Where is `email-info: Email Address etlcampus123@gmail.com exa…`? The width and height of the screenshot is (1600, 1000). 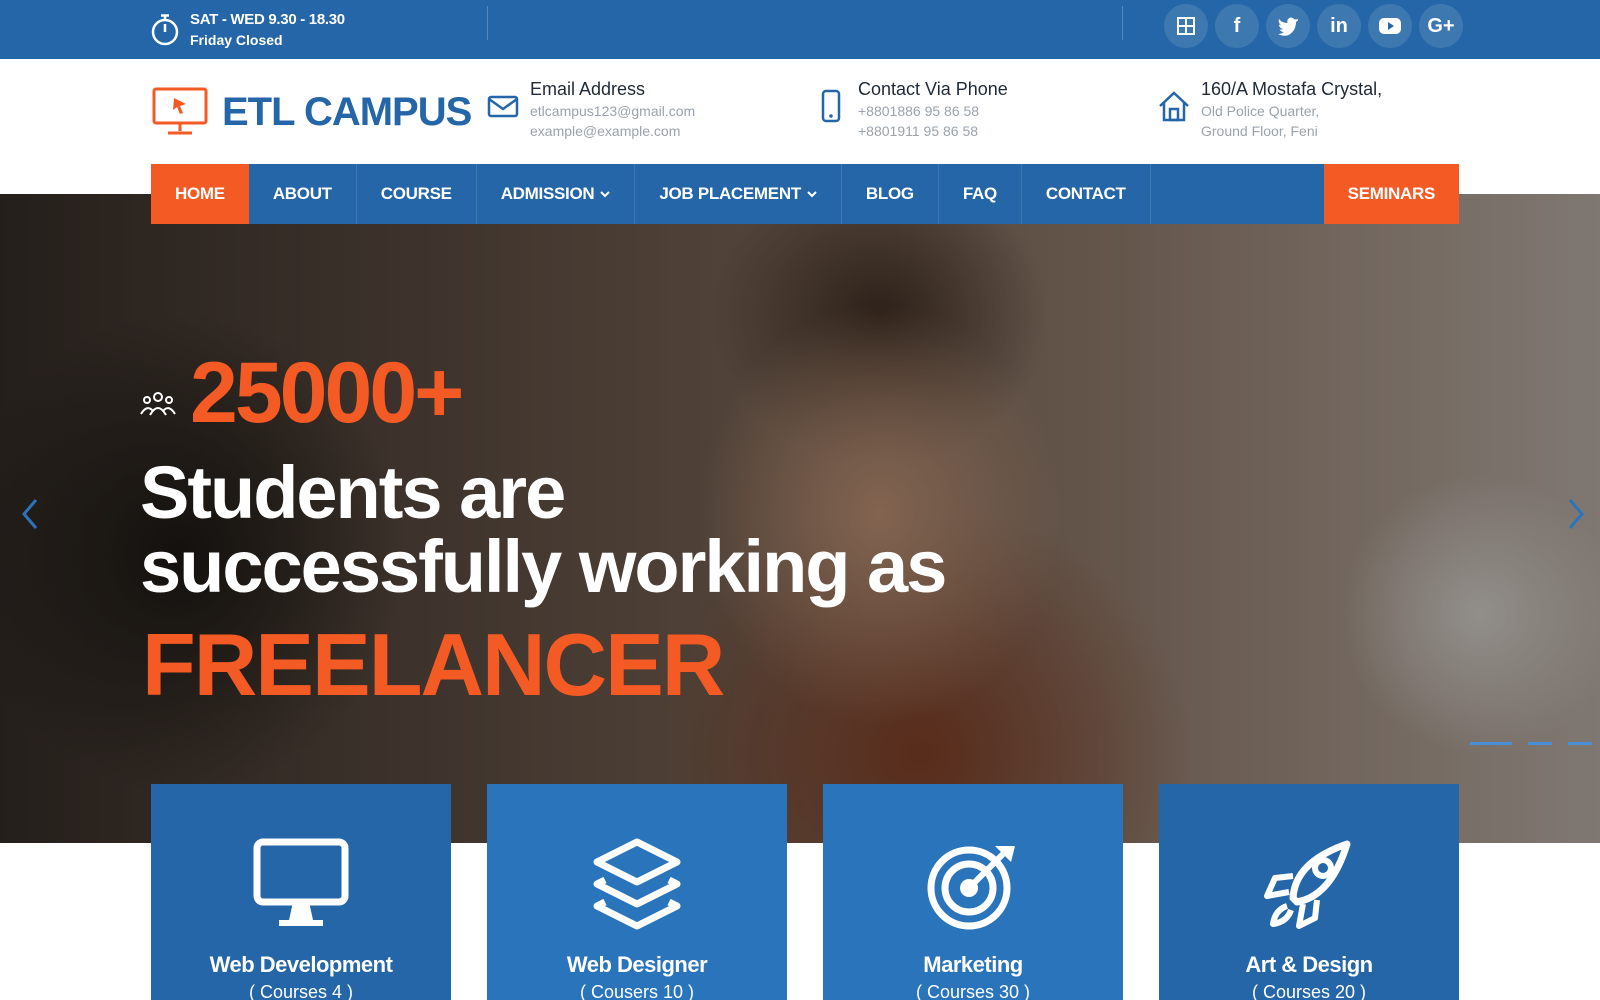 email-info: Email Address etlcampus123@gmail.com exa… is located at coordinates (590, 109).